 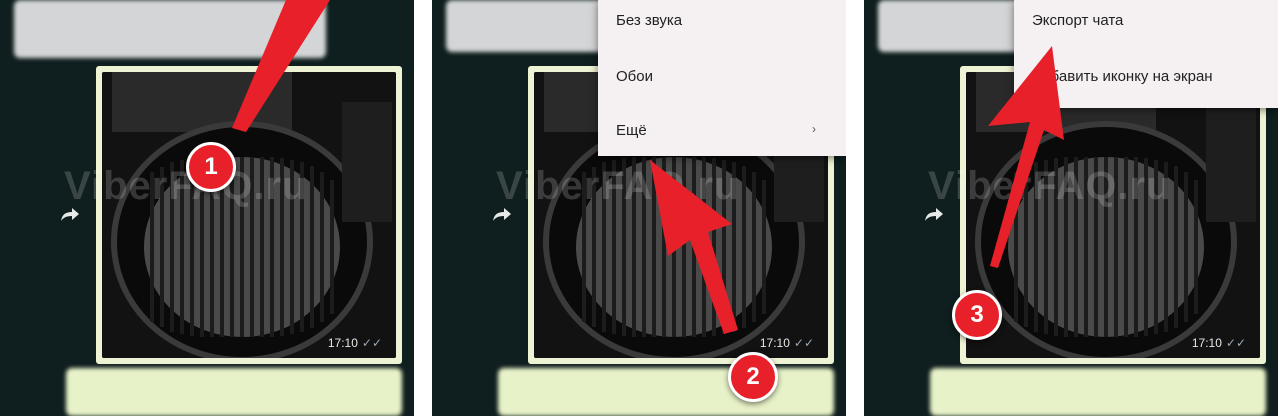 What do you see at coordinates (722, 78) in the screenshot?
I see `context-menu: Без звука Обои Ещё ›` at bounding box center [722, 78].